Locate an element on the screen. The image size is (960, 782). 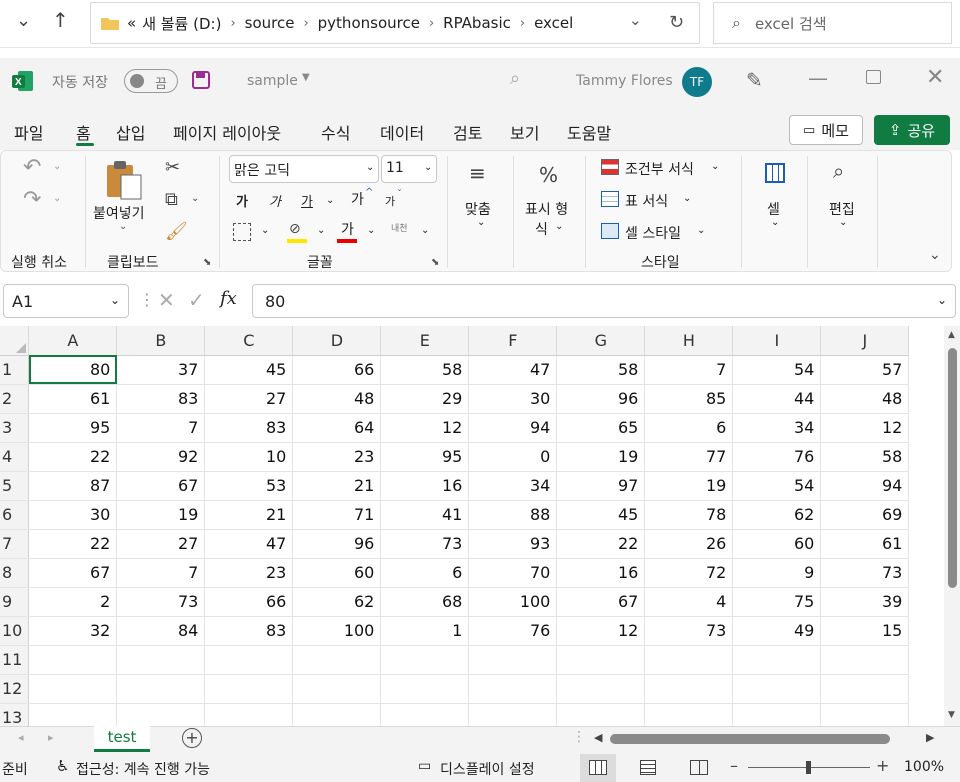
horizontal-scroll-thumb is located at coordinates (750, 739).